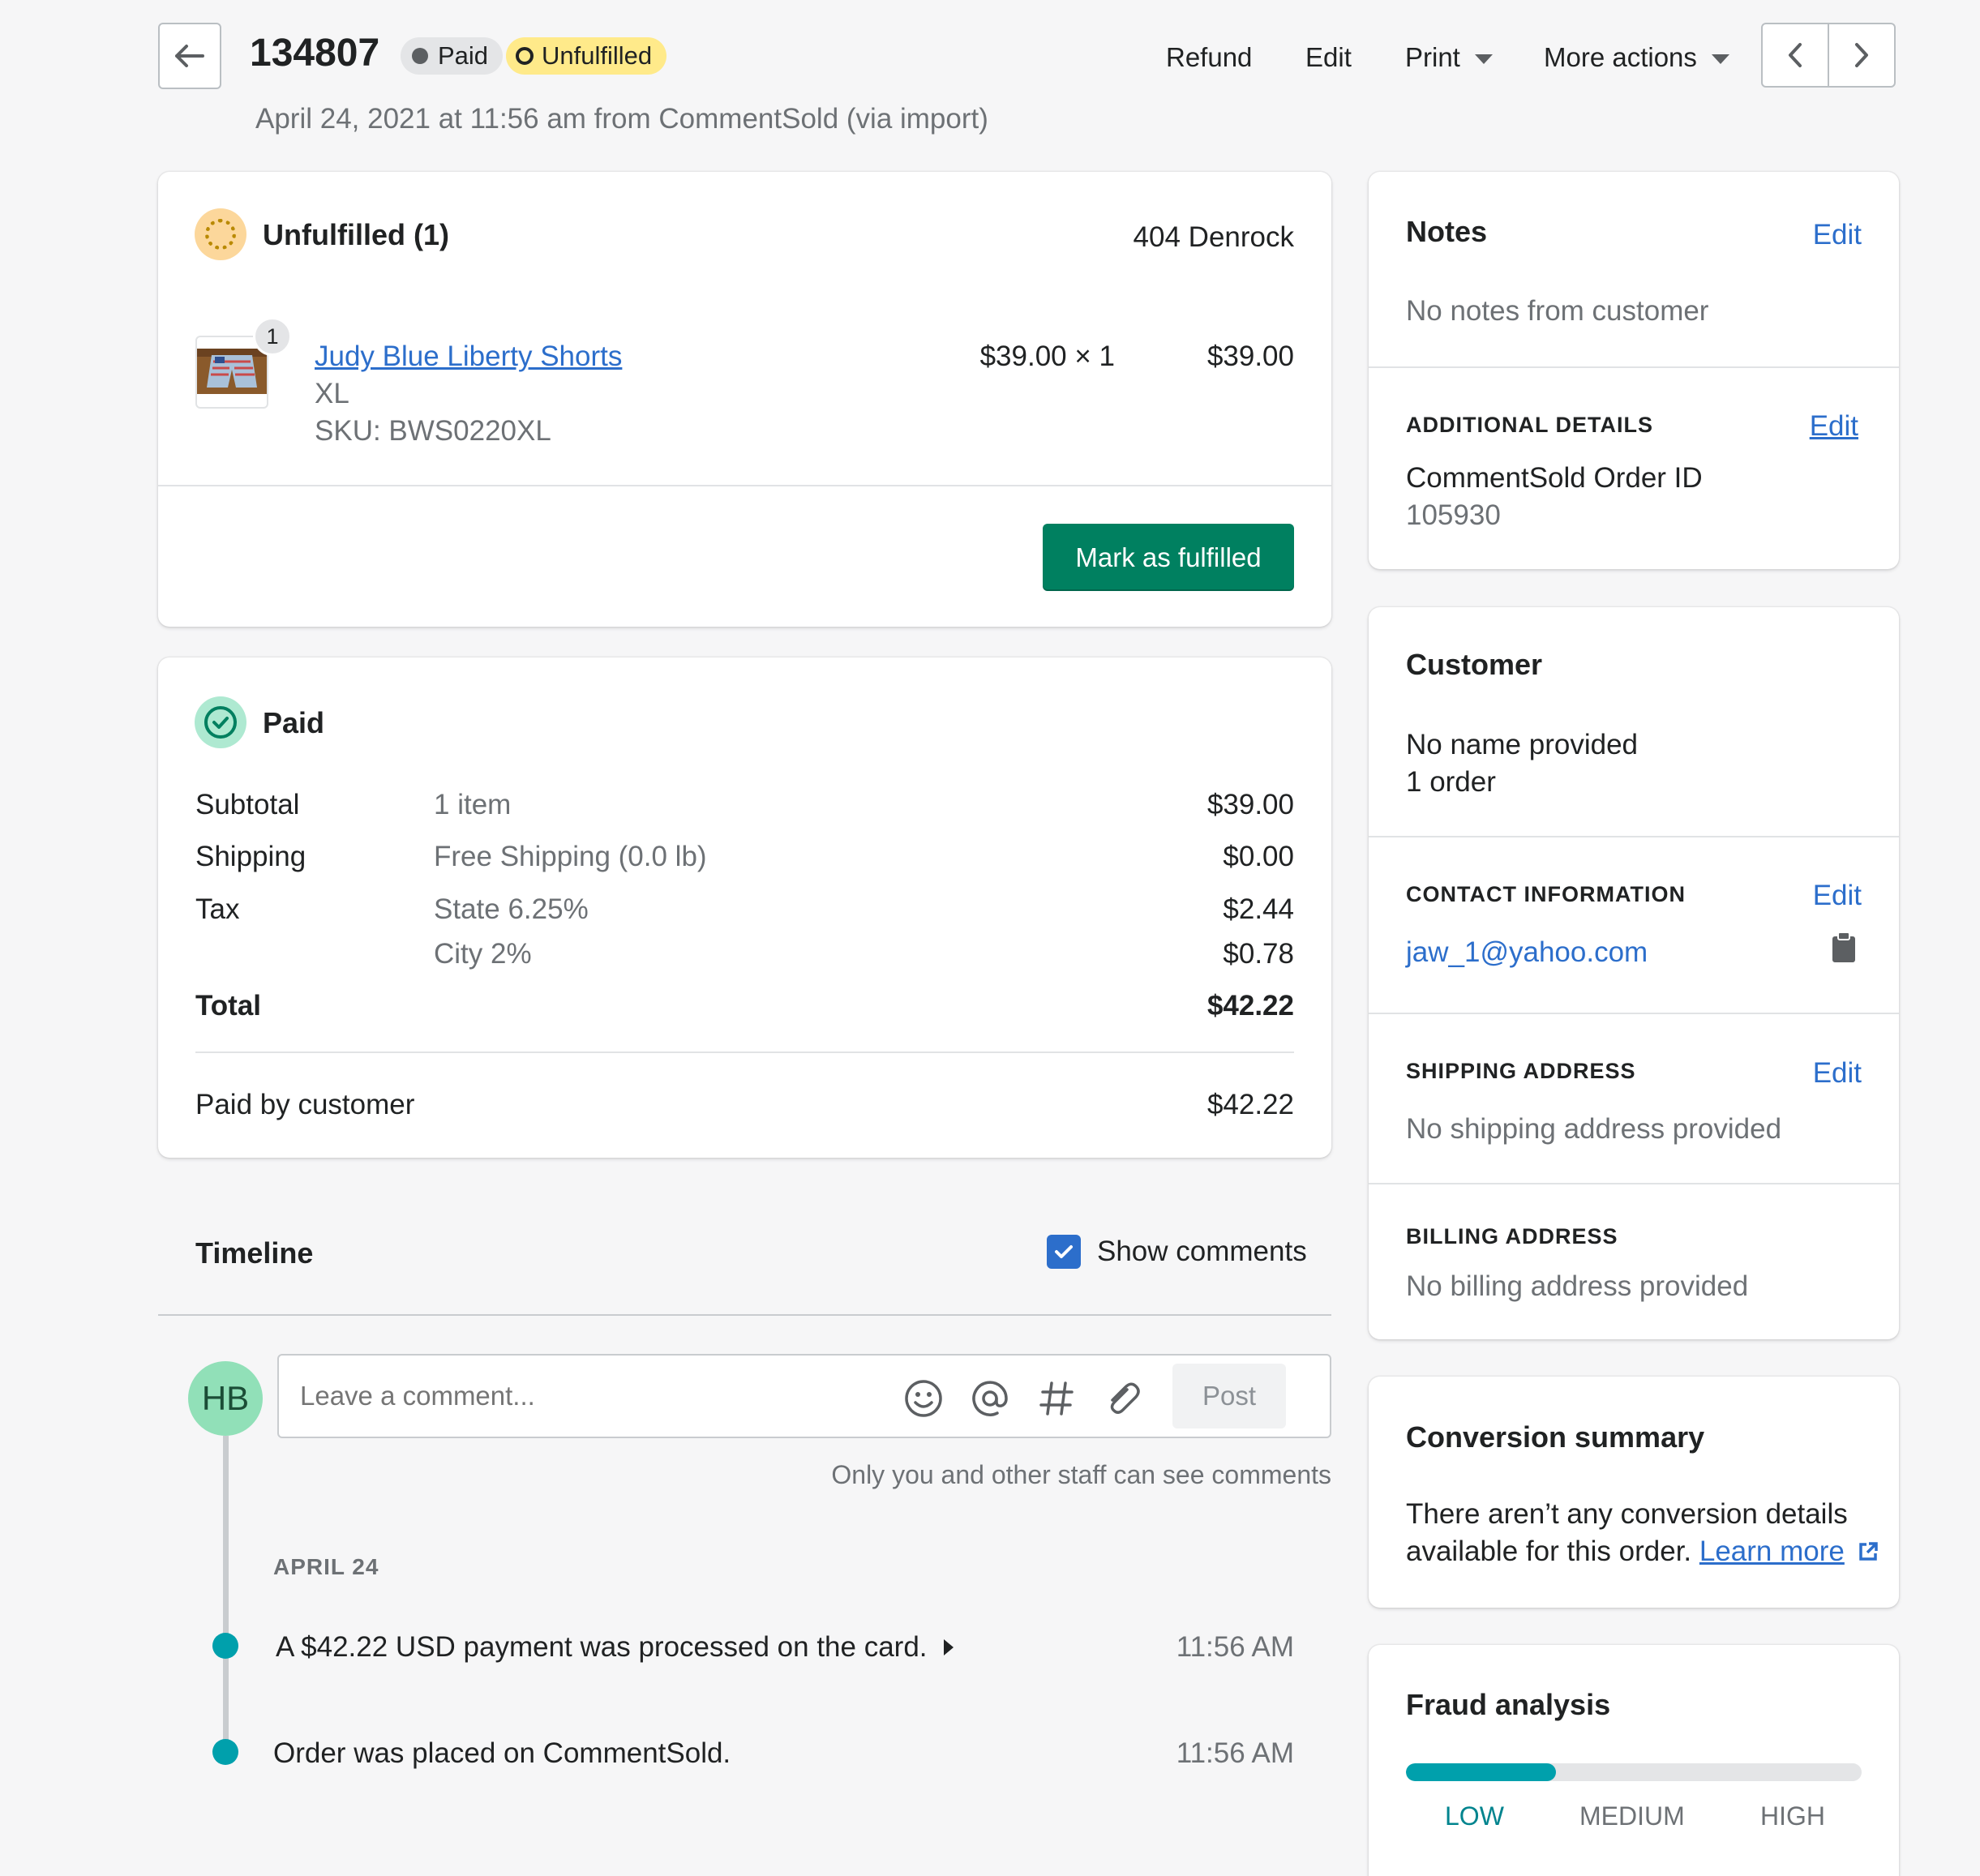 The width and height of the screenshot is (1980, 1876). What do you see at coordinates (1123, 1399) in the screenshot?
I see `attachment-icon` at bounding box center [1123, 1399].